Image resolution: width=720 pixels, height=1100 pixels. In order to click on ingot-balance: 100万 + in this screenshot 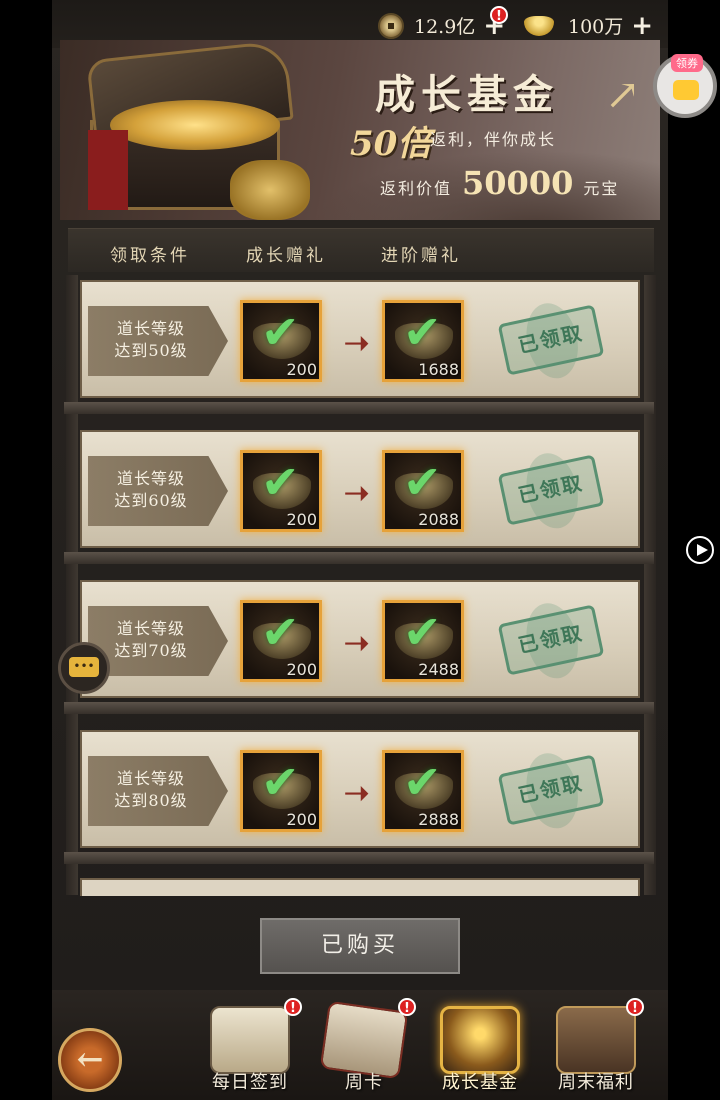, I will do `click(588, 25)`.